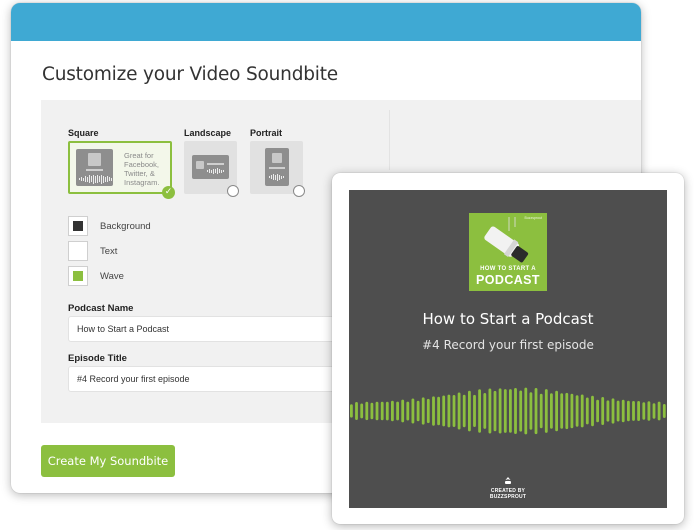 This screenshot has height=530, width=694. Describe the element at coordinates (208, 133) in the screenshot. I see `format-landscape-label: Landscape` at that location.